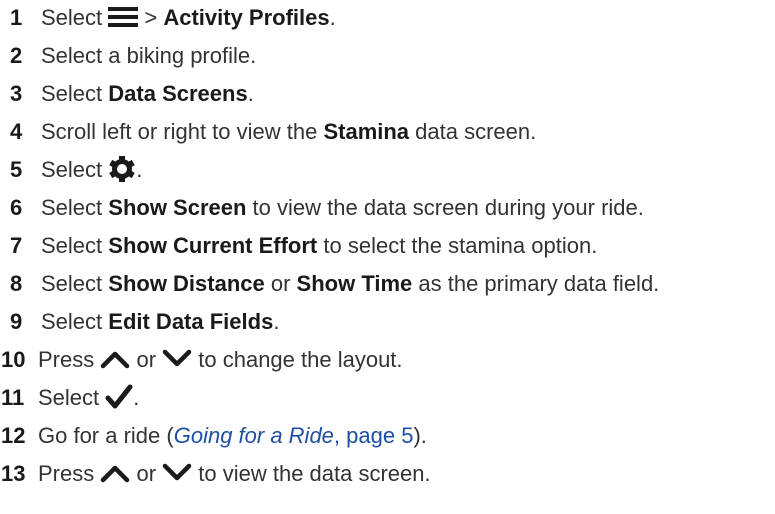  I want to click on step-number: 13, so click(13, 473).